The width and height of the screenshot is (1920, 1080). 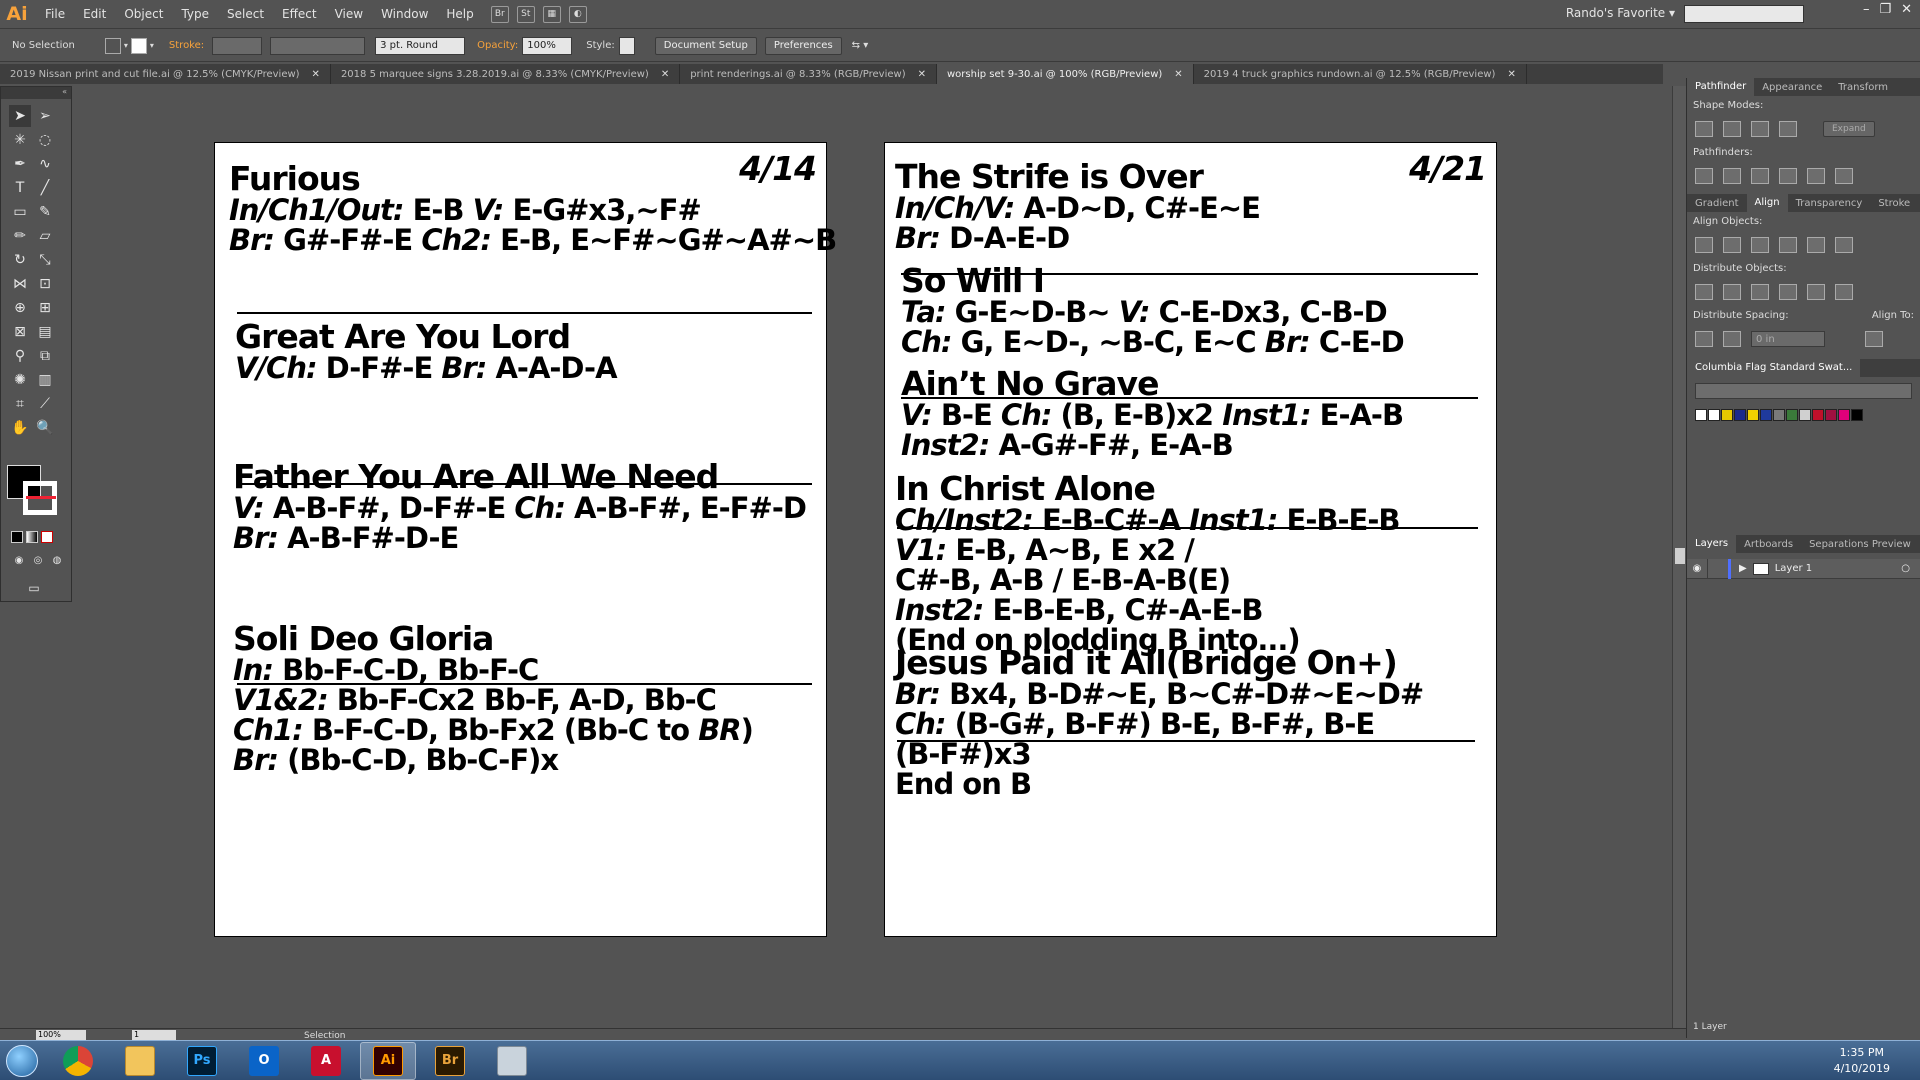 I want to click on panel-tab: Separations Preview, so click(x=1860, y=544).